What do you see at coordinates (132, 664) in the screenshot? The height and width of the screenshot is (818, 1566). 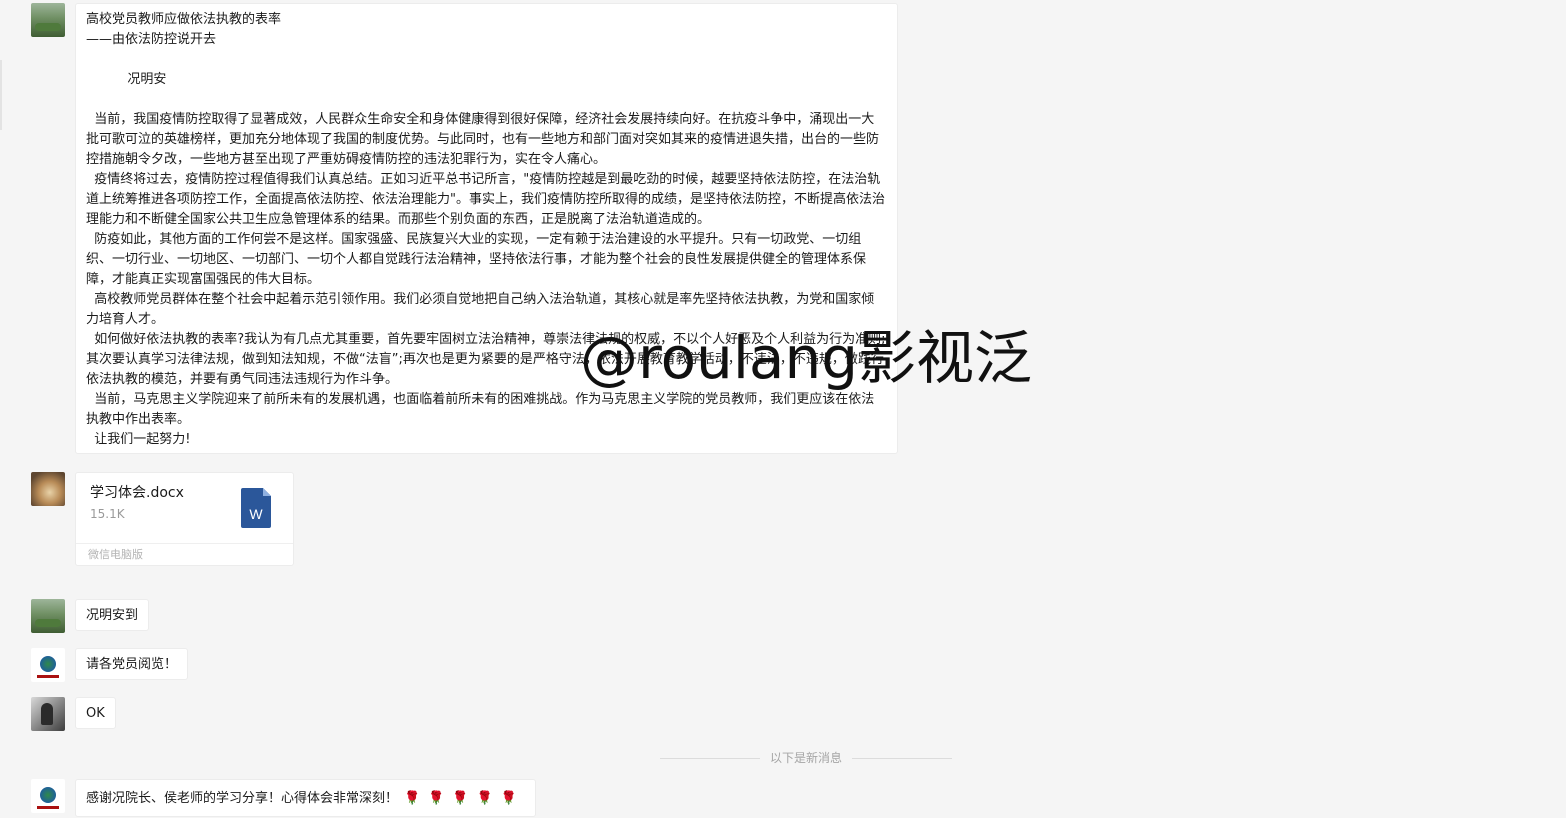 I see `message-bubble: 请各党员阅览！` at bounding box center [132, 664].